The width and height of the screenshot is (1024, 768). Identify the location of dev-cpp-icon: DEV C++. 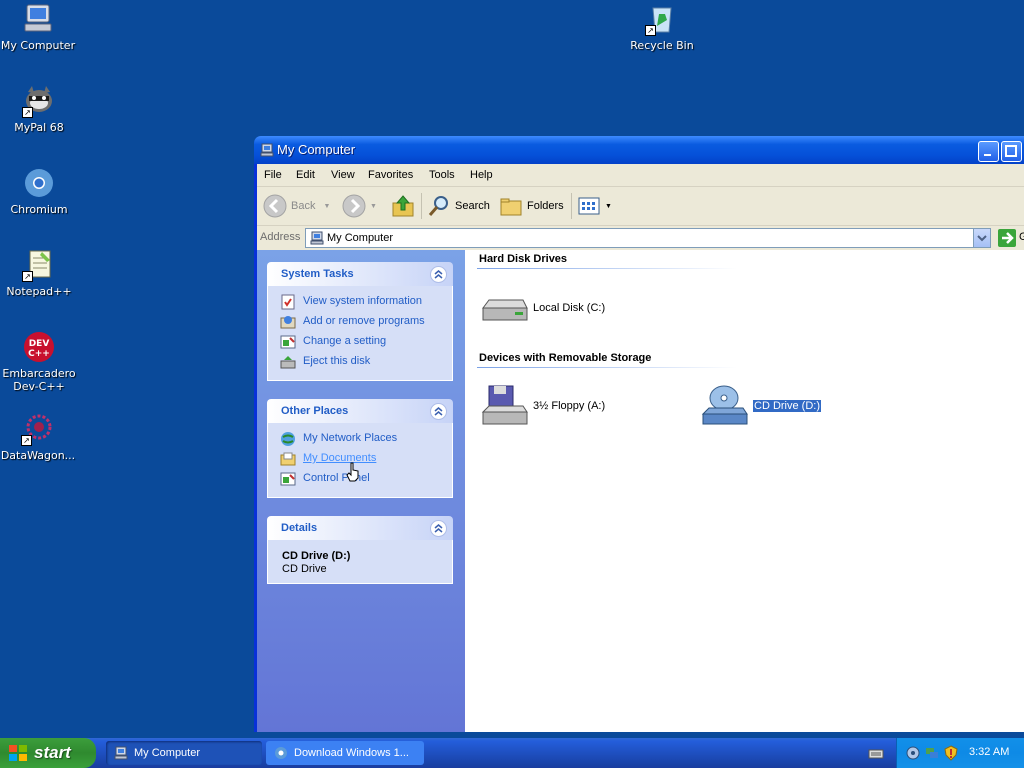
(39, 347).